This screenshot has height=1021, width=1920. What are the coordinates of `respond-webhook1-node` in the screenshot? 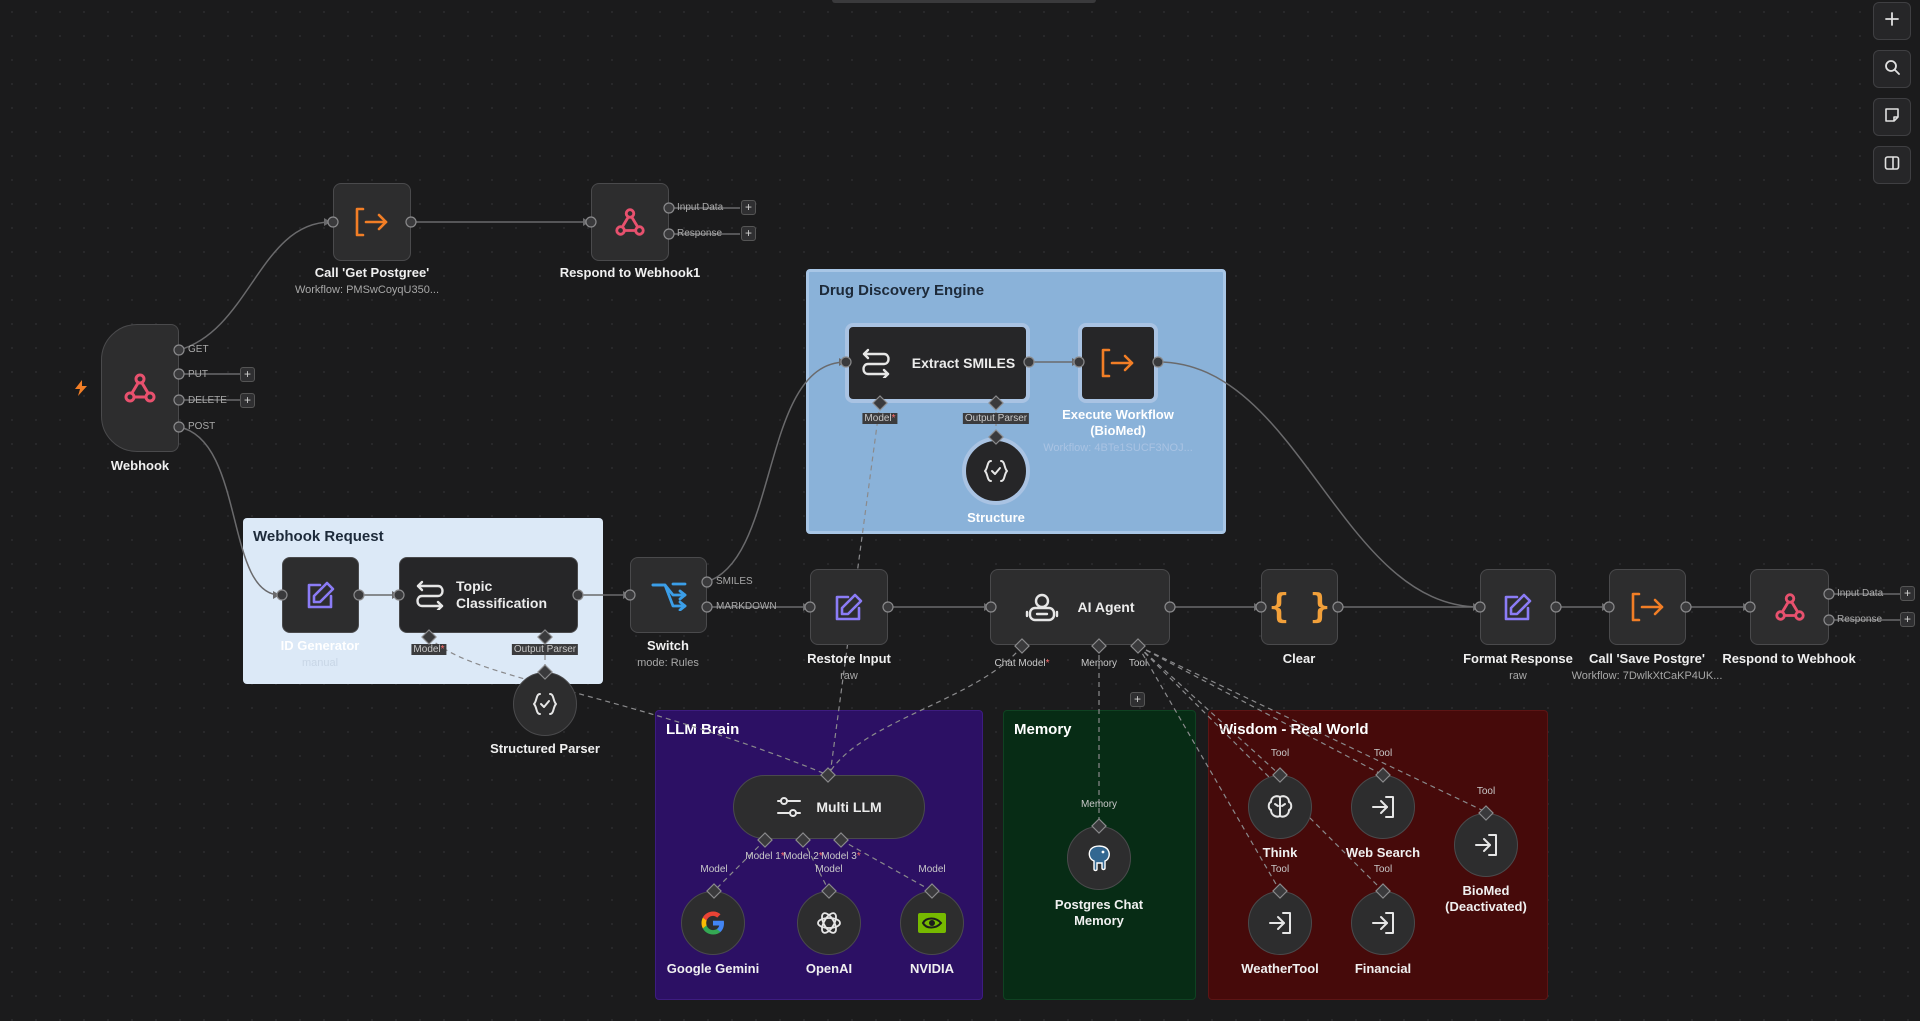 It's located at (630, 222).